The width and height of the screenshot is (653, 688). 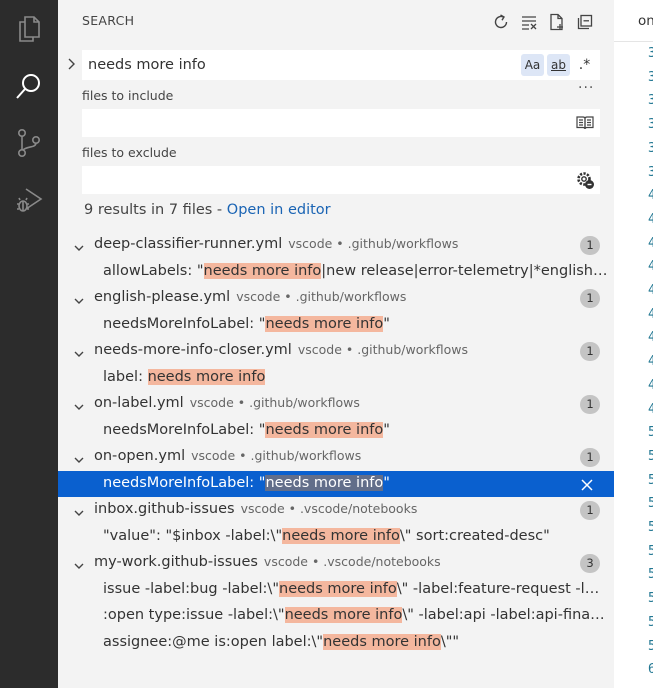 I want to click on results-summary: 9 results in 7 files - Open in editor, so click(x=207, y=210).